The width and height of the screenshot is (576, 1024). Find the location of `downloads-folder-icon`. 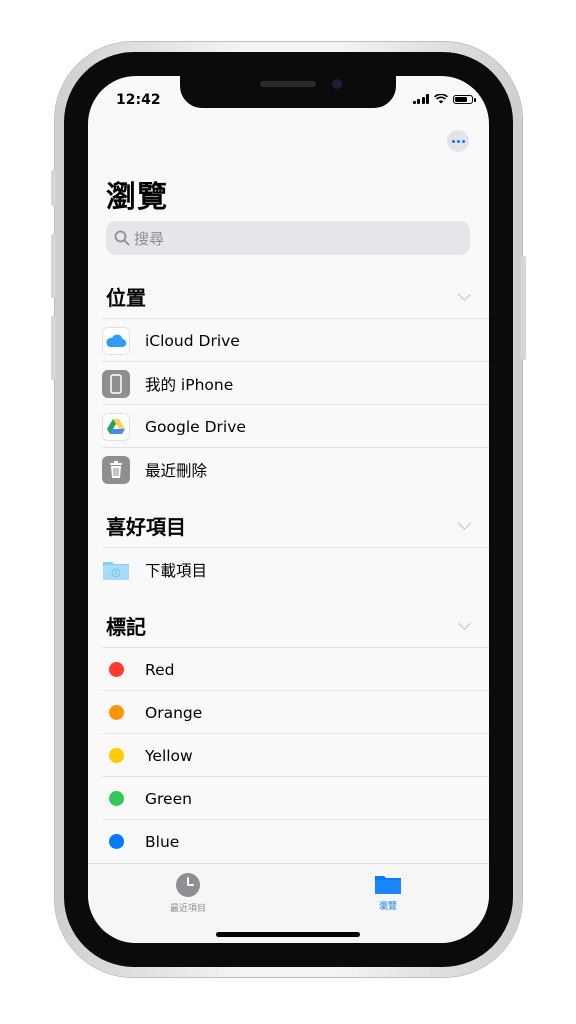

downloads-folder-icon is located at coordinates (116, 570).